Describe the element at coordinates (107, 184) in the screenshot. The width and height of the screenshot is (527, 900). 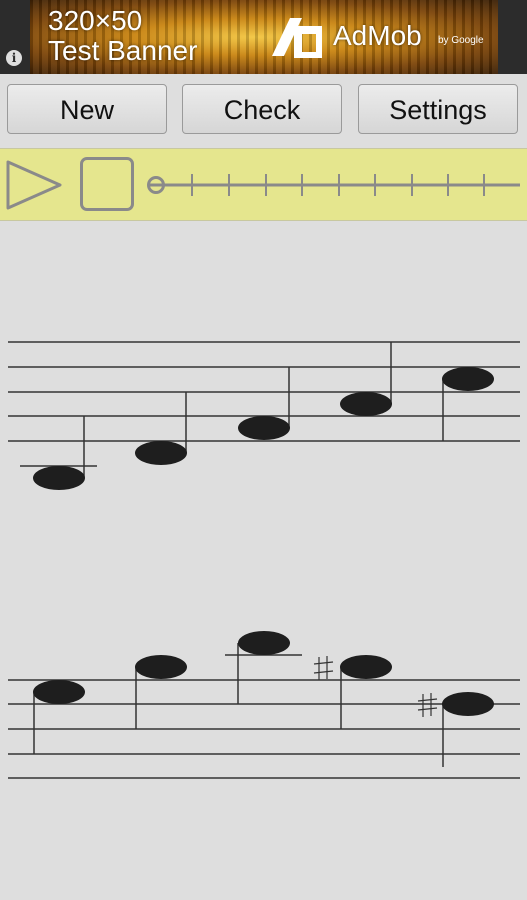
I see `stop-icon` at that location.